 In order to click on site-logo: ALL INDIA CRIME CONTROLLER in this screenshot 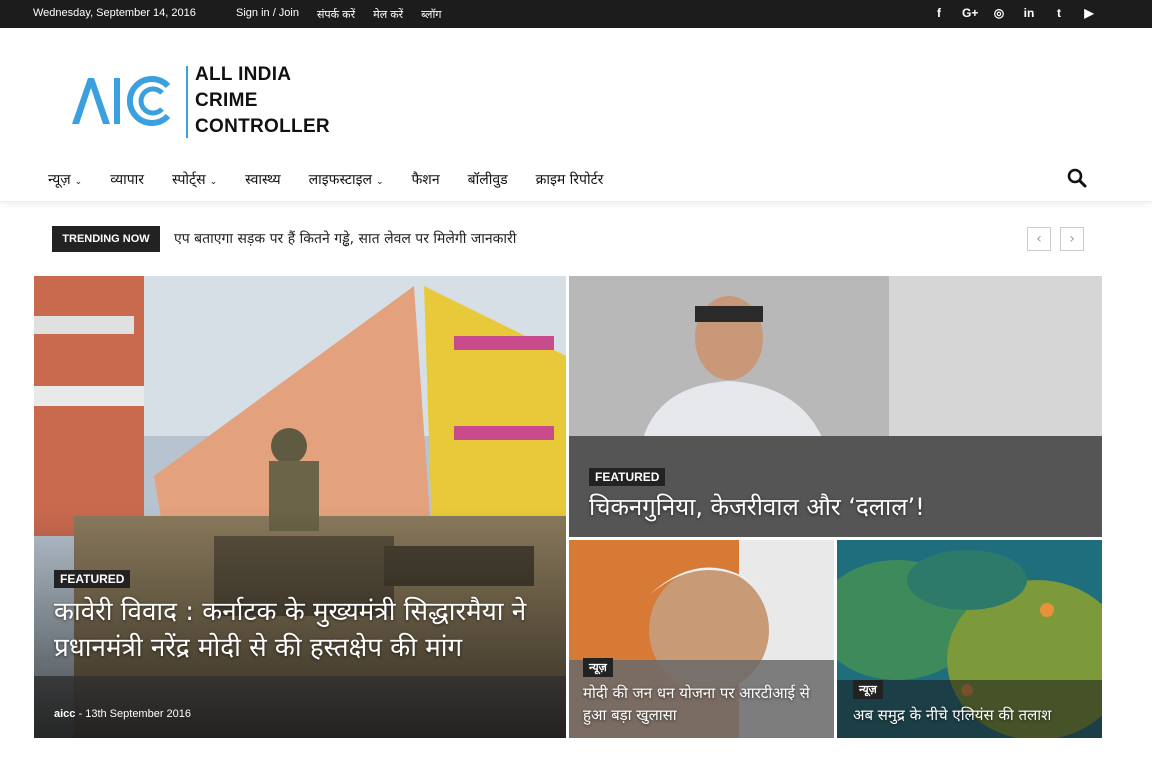, I will do `click(210, 102)`.